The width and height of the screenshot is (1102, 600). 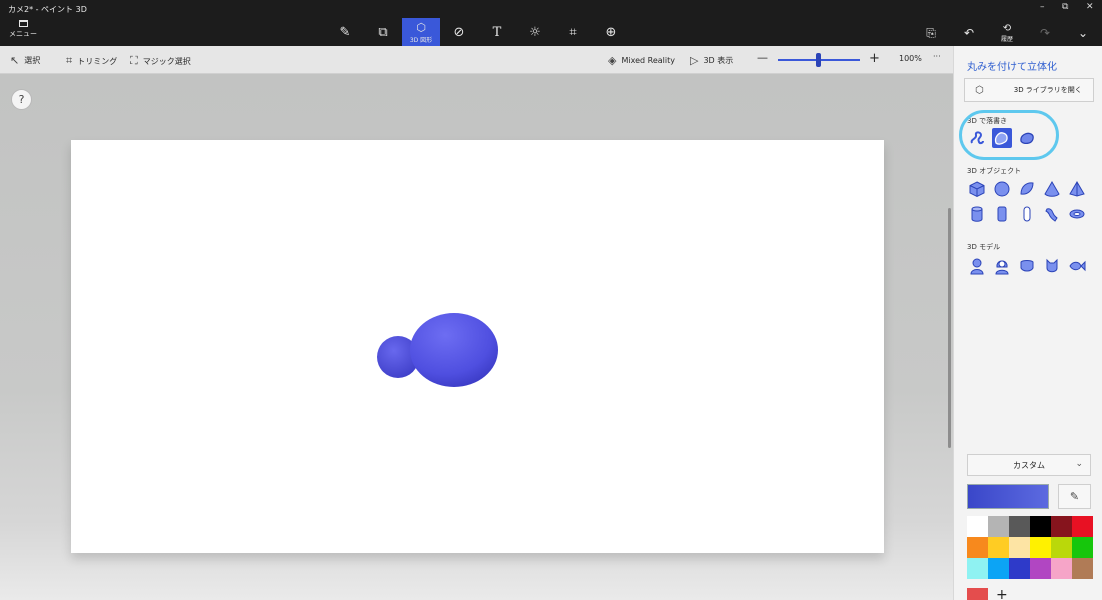 I want to click on cone-object-button, so click(x=1052, y=189).